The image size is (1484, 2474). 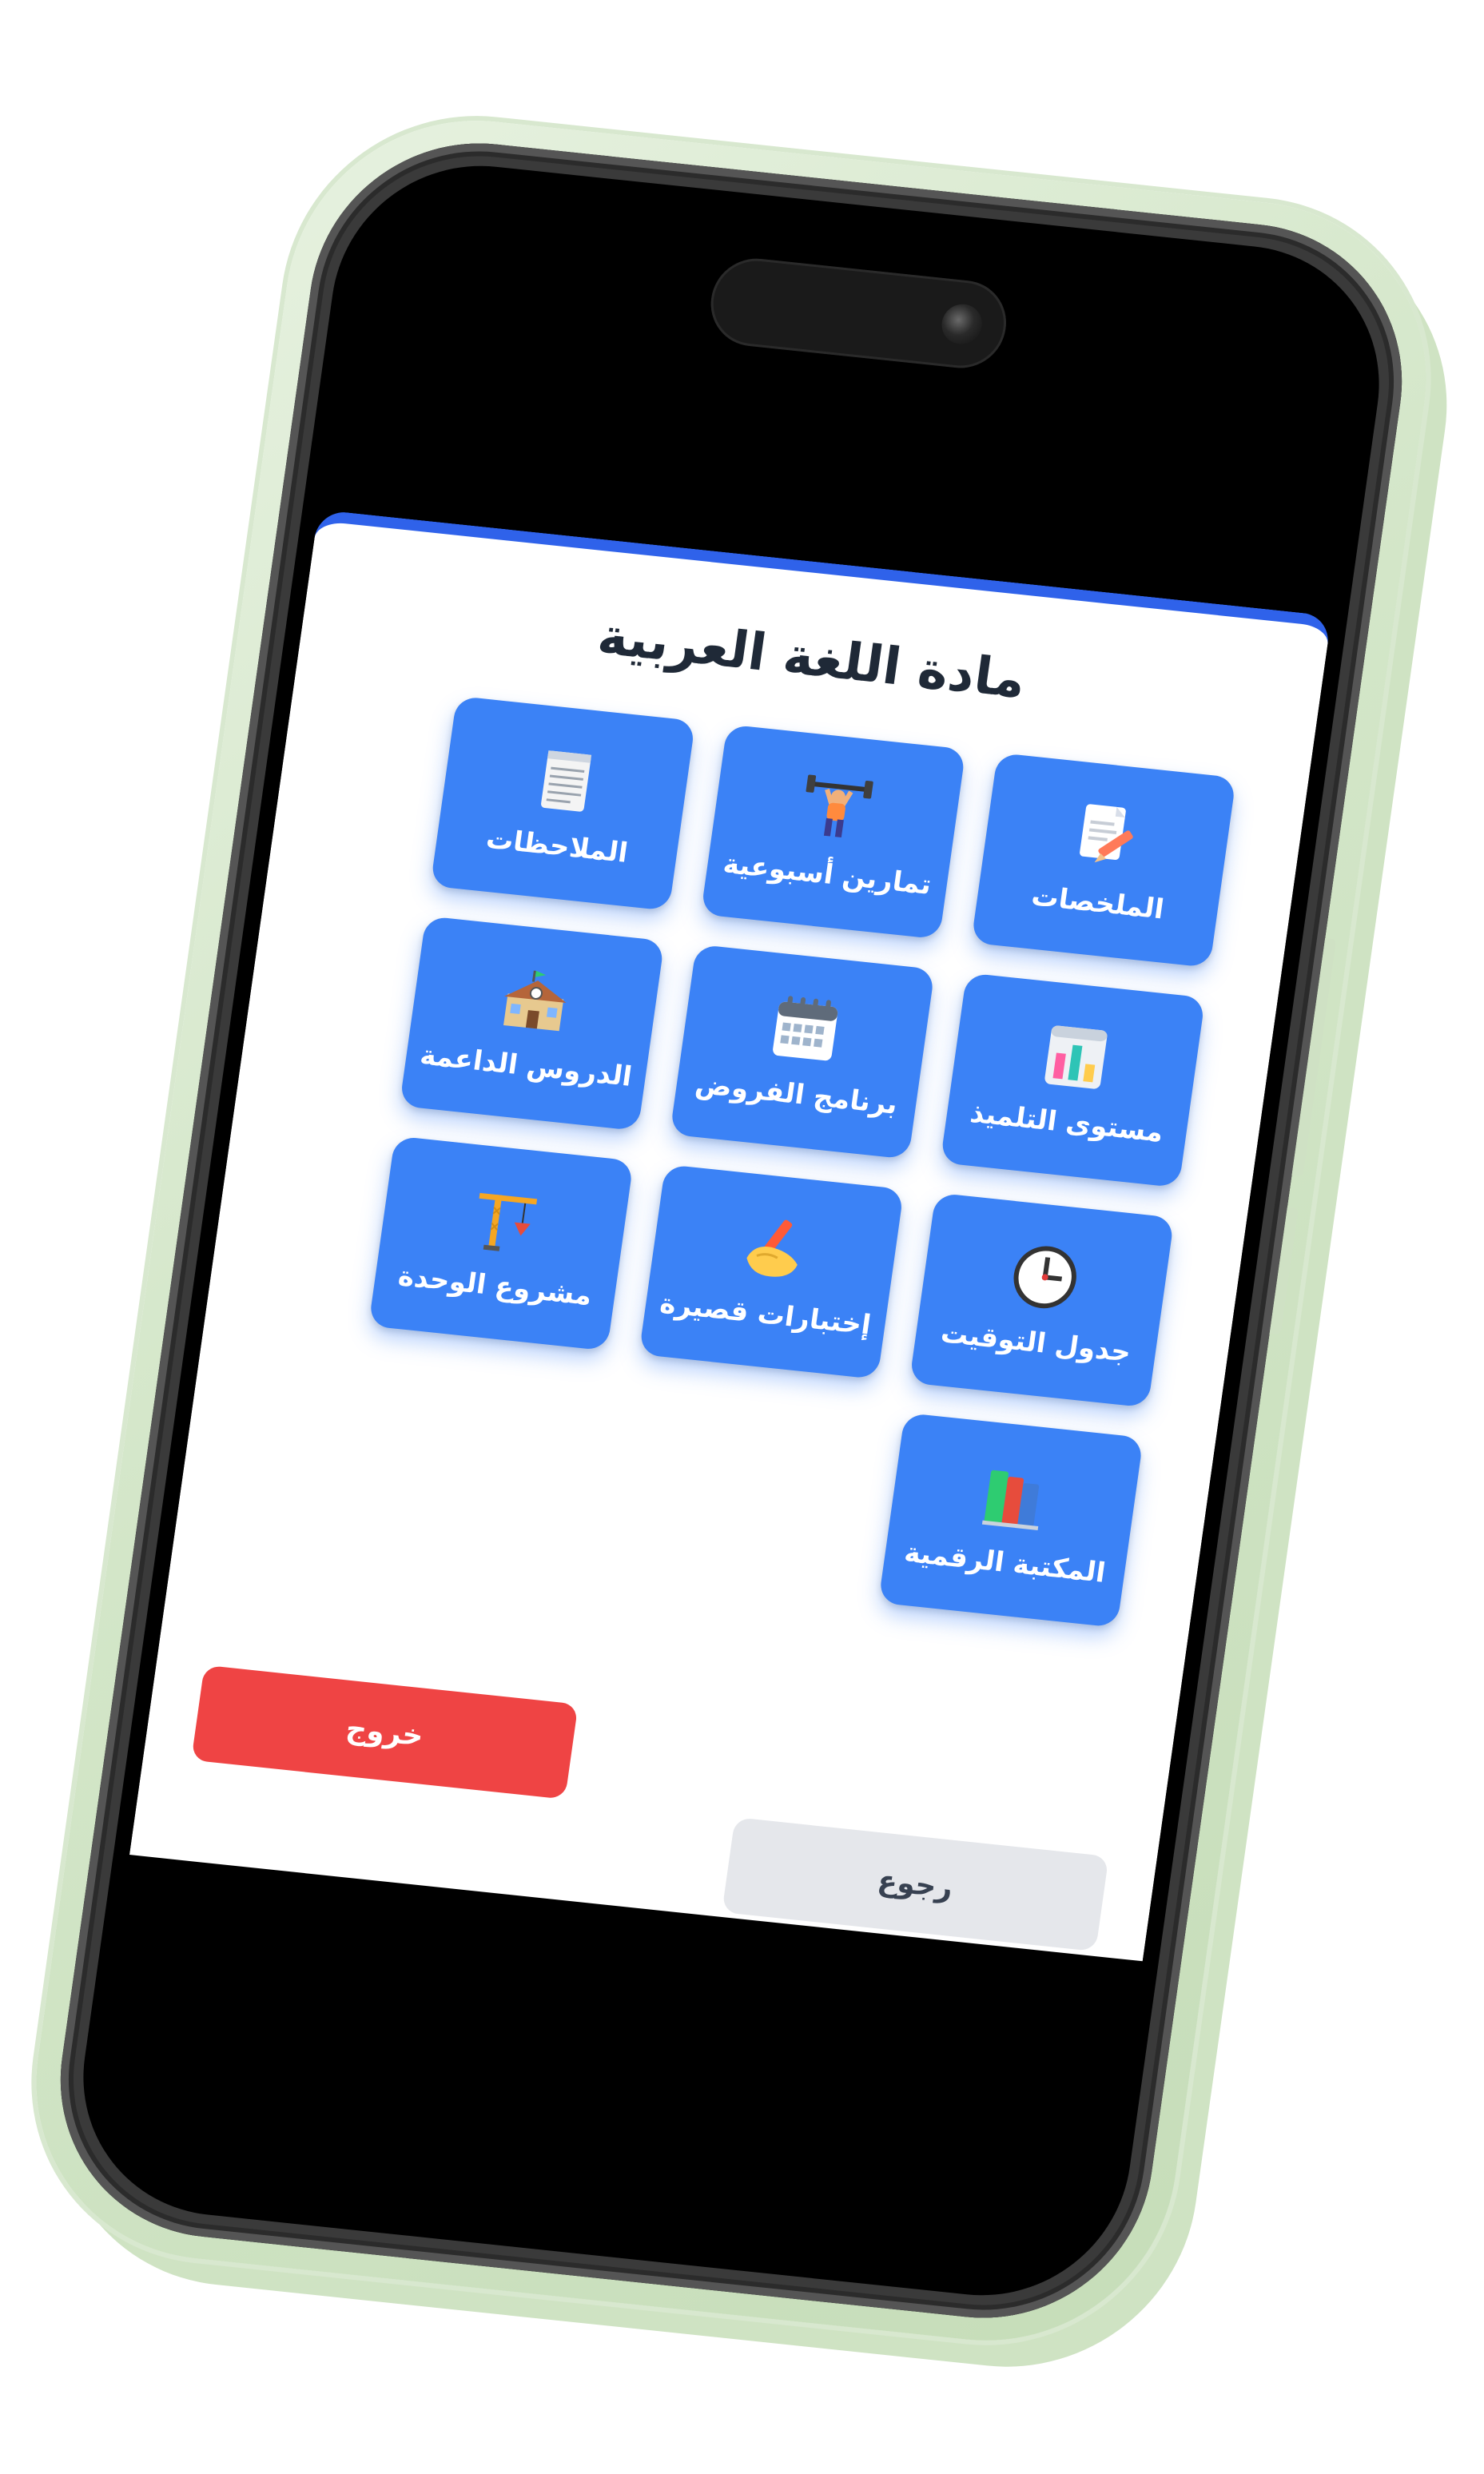 What do you see at coordinates (915, 1884) in the screenshot?
I see `back-button: رجوع` at bounding box center [915, 1884].